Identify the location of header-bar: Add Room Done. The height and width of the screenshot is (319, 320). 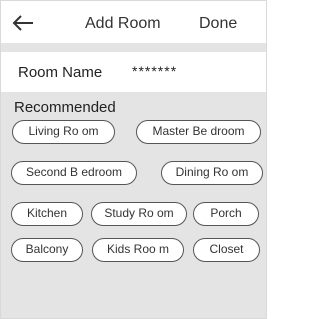
(133, 22).